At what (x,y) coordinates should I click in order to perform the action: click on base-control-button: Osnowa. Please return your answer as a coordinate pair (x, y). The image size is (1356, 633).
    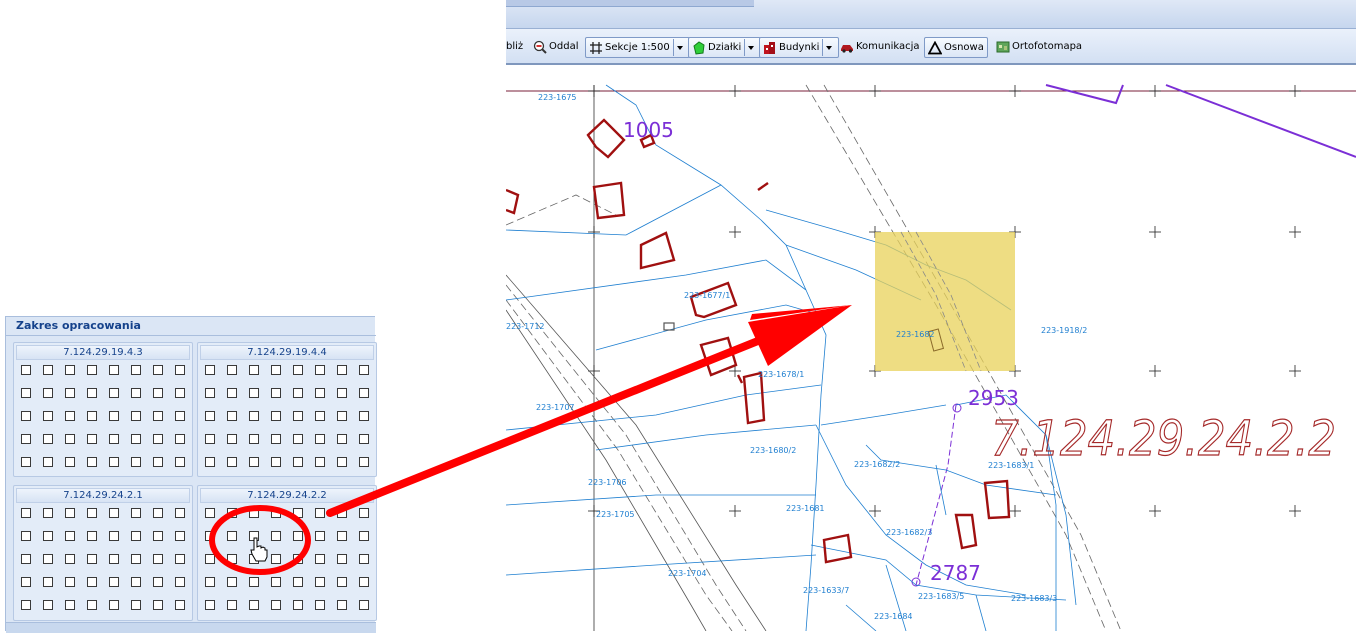
    Looking at the image, I should click on (956, 47).